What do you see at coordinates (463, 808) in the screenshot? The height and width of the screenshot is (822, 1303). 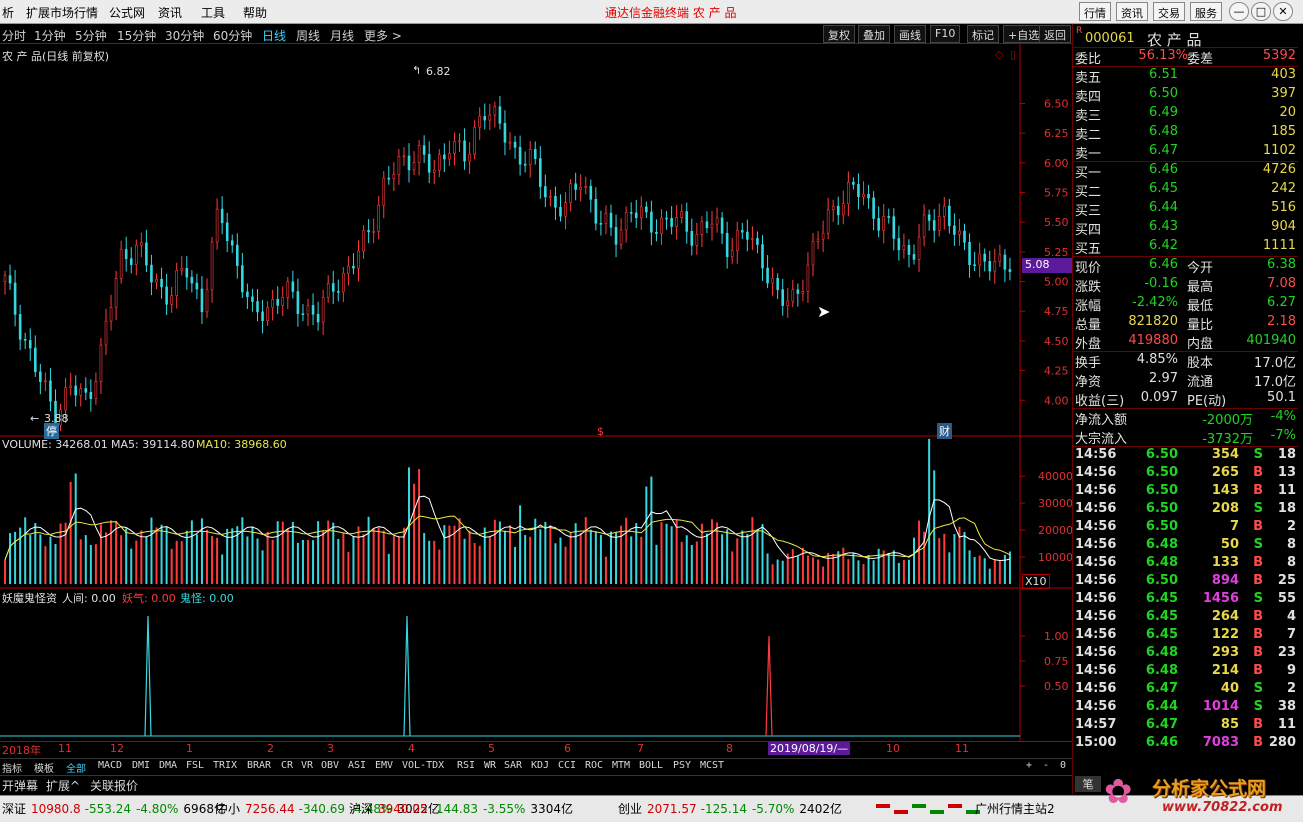 I see `index-quote: 沪深 3940.05 -144.83 -3.55% 3304亿` at bounding box center [463, 808].